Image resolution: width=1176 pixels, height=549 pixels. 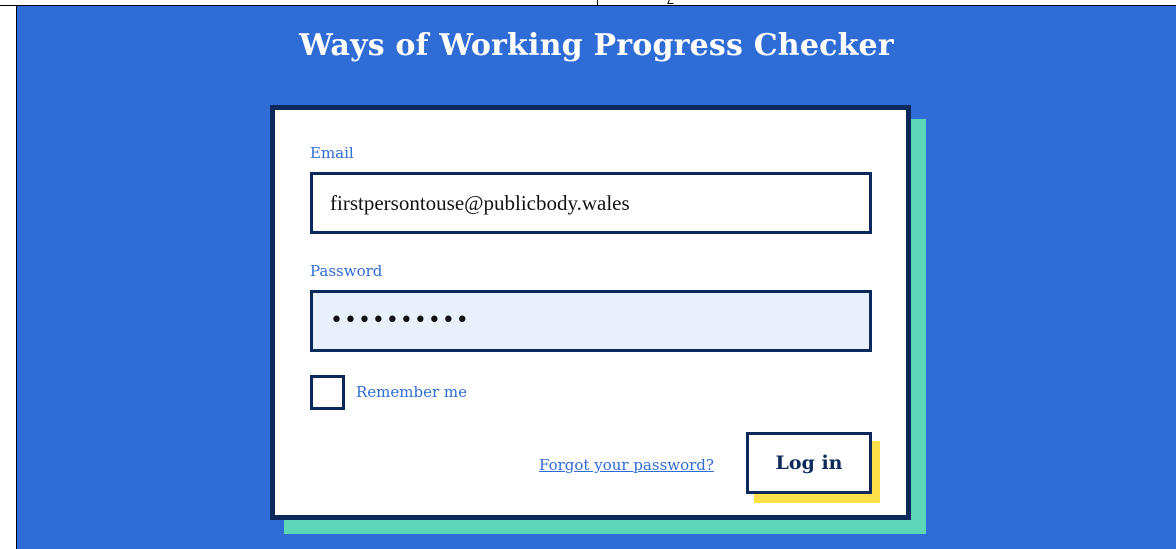 What do you see at coordinates (596, 45) in the screenshot?
I see `page-title: Ways of Working Progress Checker` at bounding box center [596, 45].